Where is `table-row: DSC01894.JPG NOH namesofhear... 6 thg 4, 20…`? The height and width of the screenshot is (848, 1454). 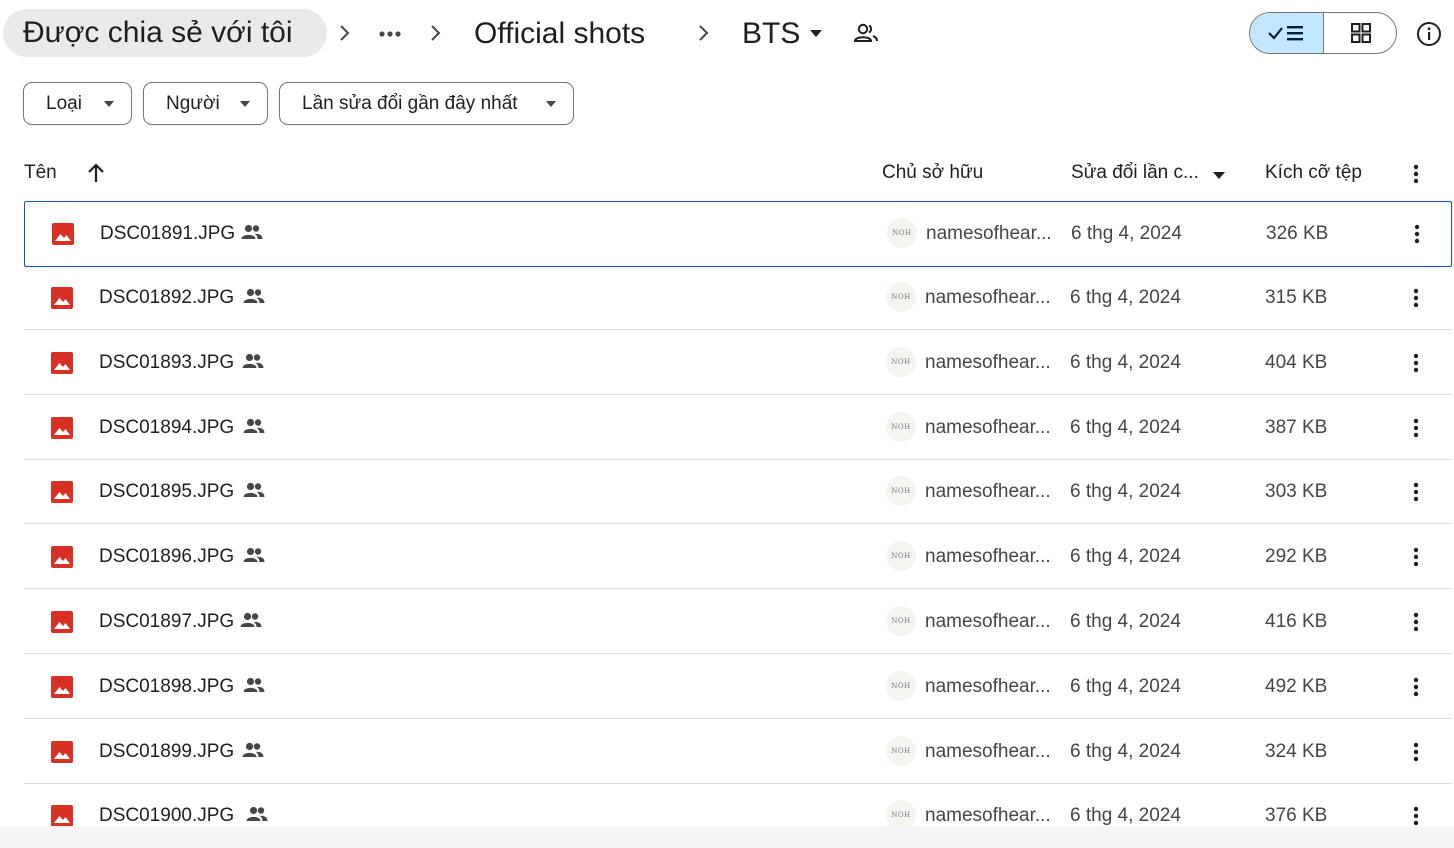 table-row: DSC01894.JPG NOH namesofhear... 6 thg 4, 20… is located at coordinates (738, 428).